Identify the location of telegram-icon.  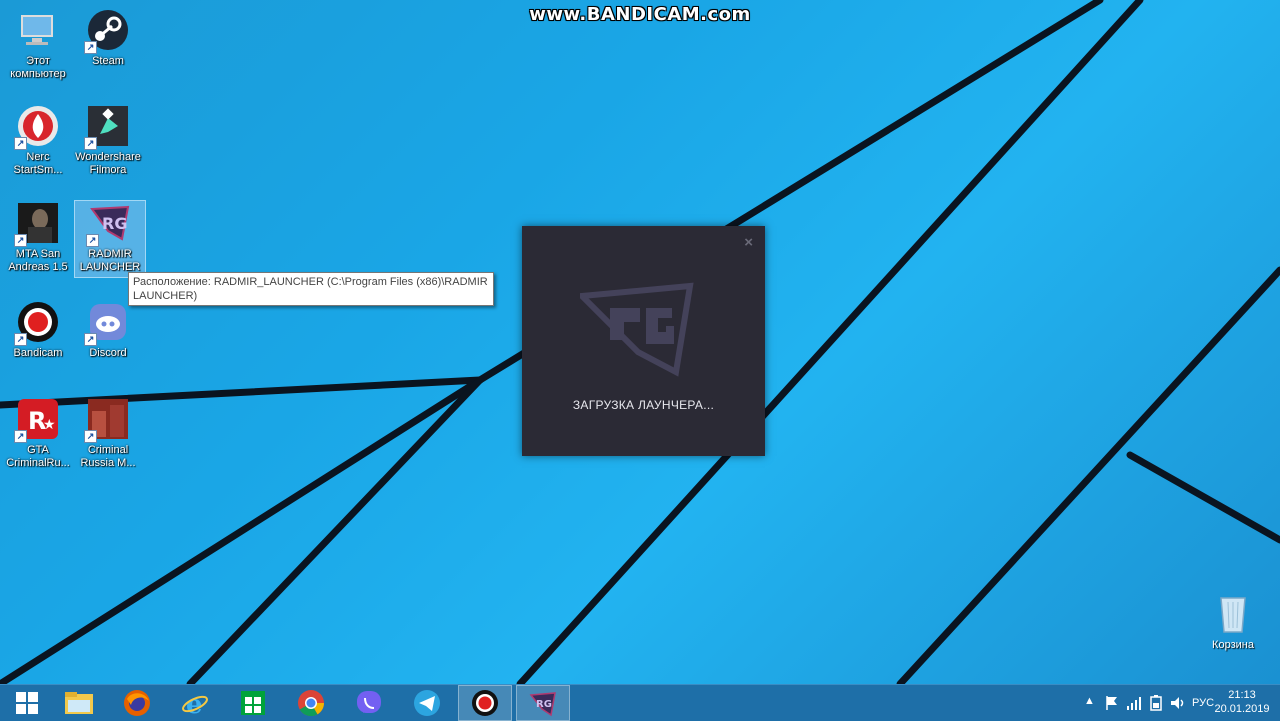
(427, 703).